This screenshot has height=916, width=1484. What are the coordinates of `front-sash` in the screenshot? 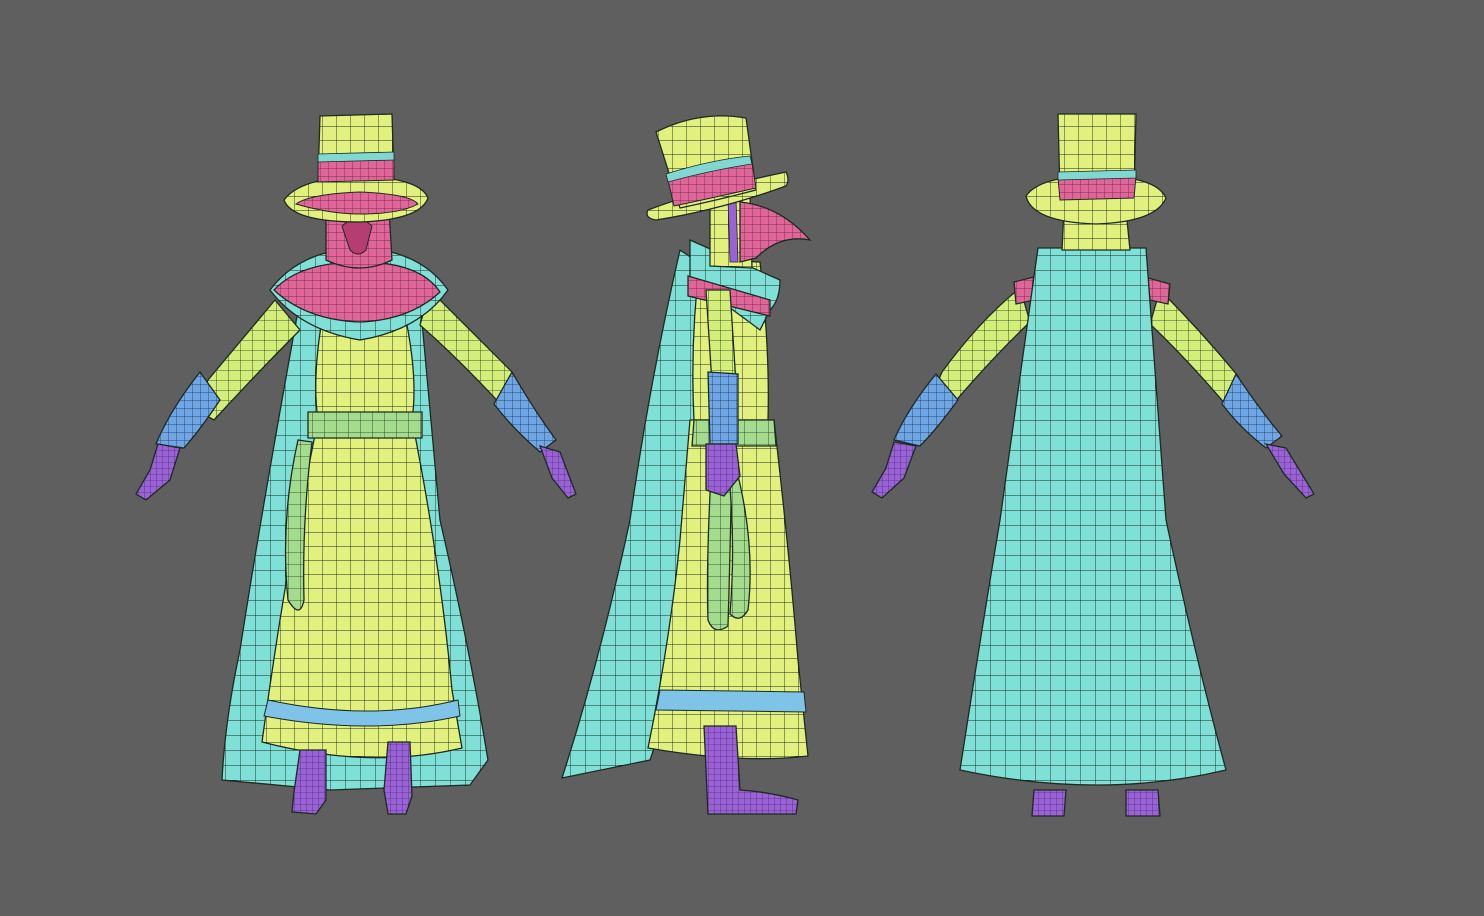 It's located at (365, 425).